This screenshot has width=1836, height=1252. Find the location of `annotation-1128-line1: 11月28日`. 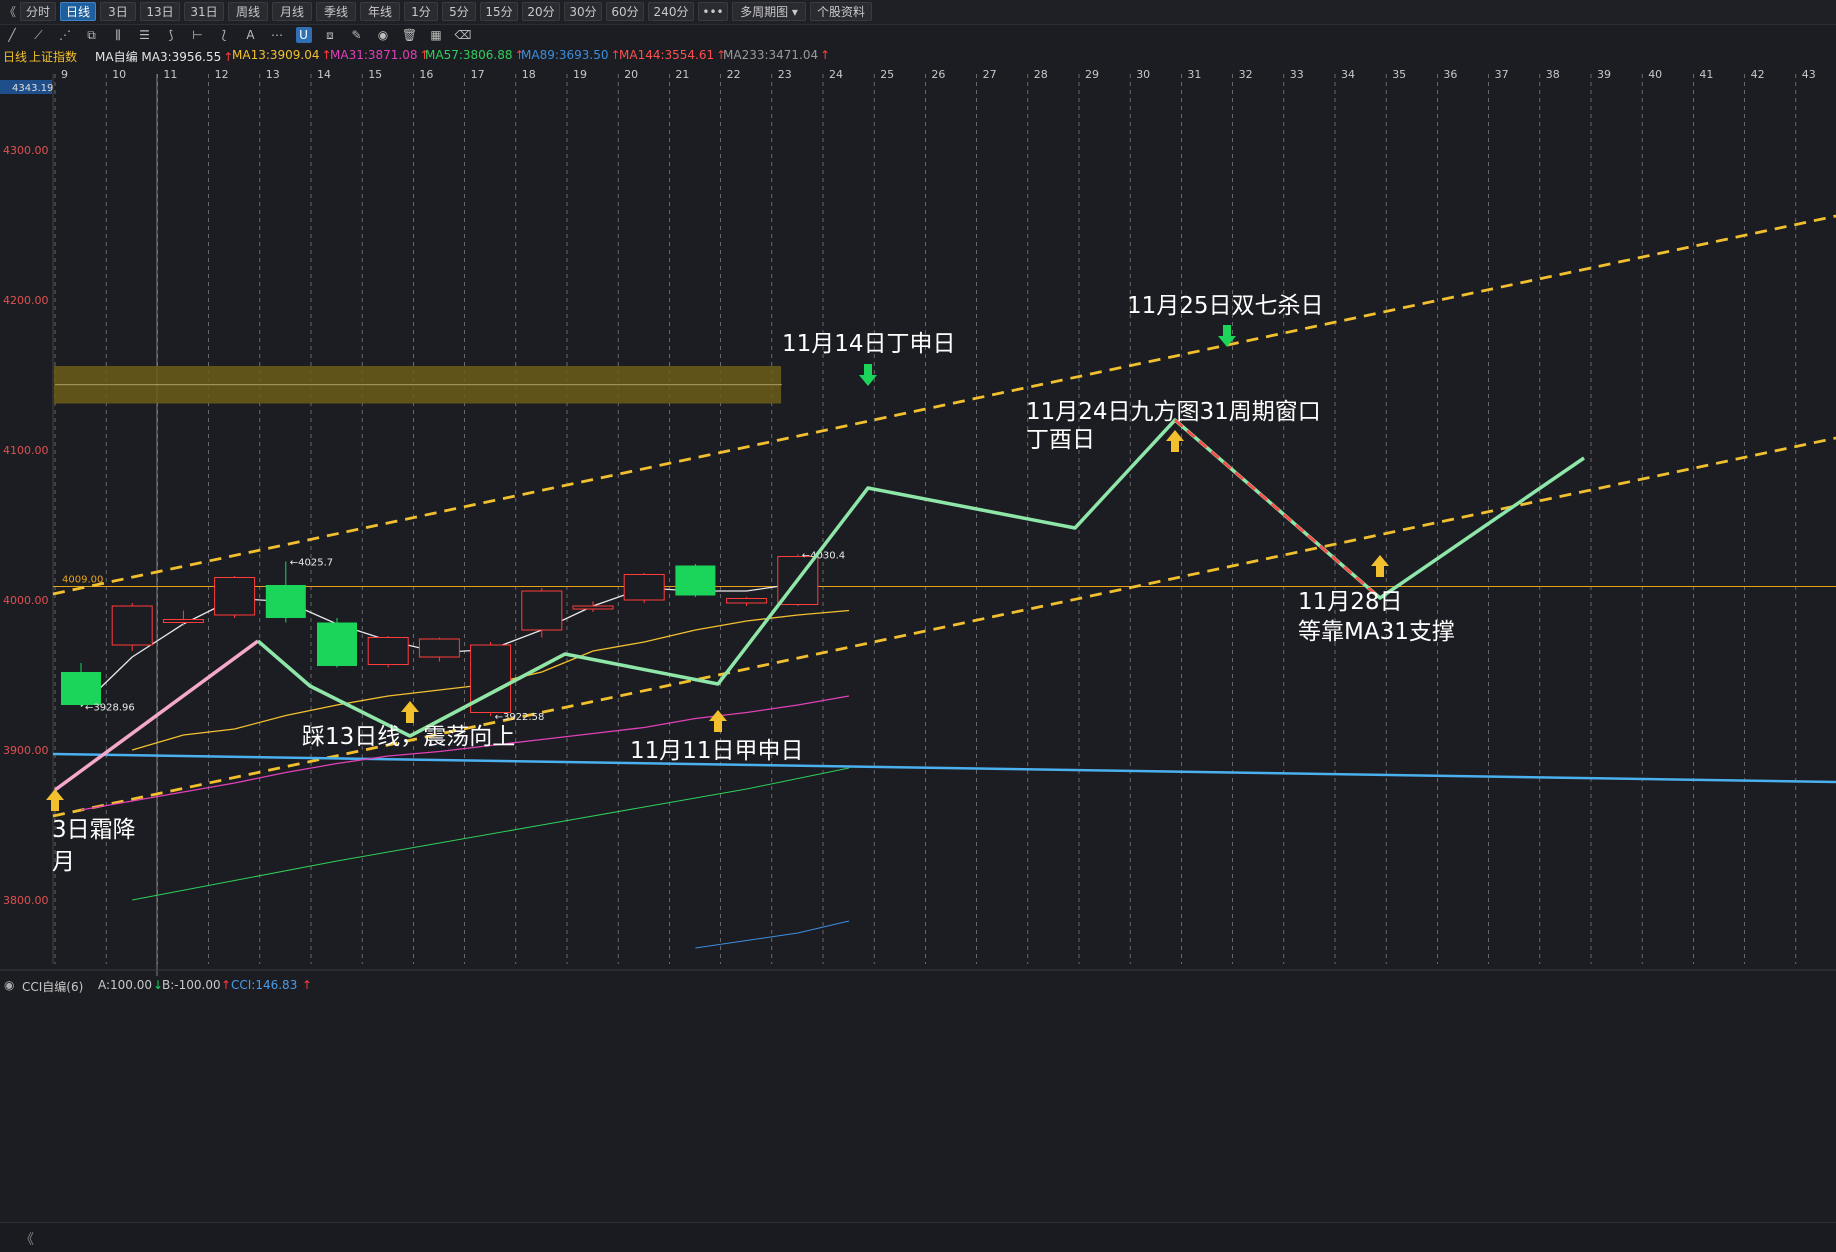

annotation-1128-line1: 11月28日 is located at coordinates (1350, 602).